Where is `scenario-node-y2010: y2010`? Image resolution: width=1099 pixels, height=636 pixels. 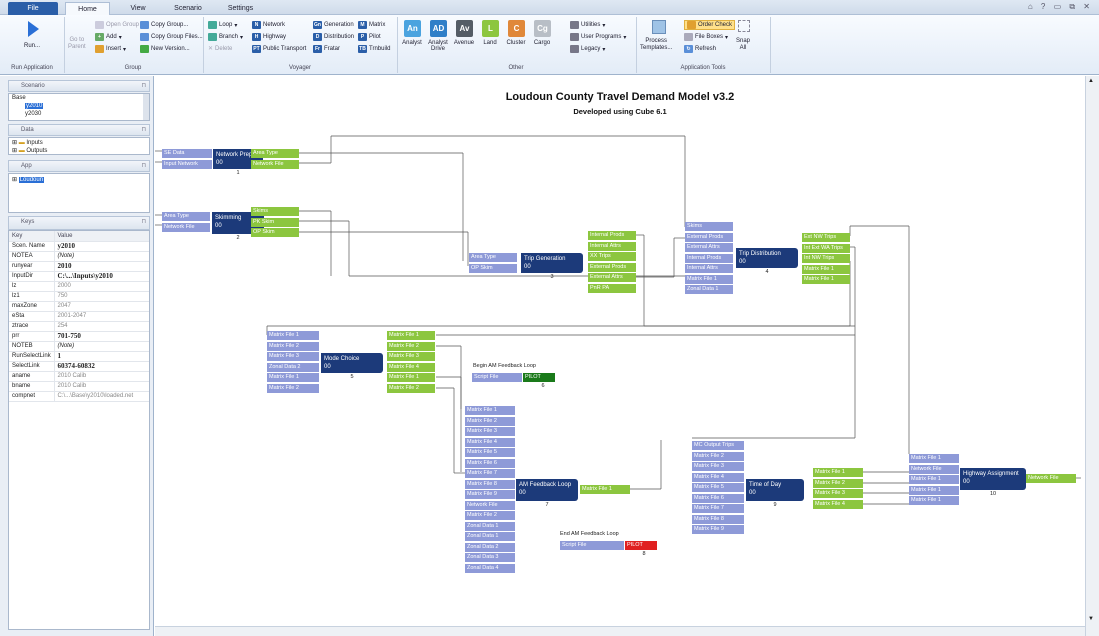 scenario-node-y2010: y2010 is located at coordinates (34, 106).